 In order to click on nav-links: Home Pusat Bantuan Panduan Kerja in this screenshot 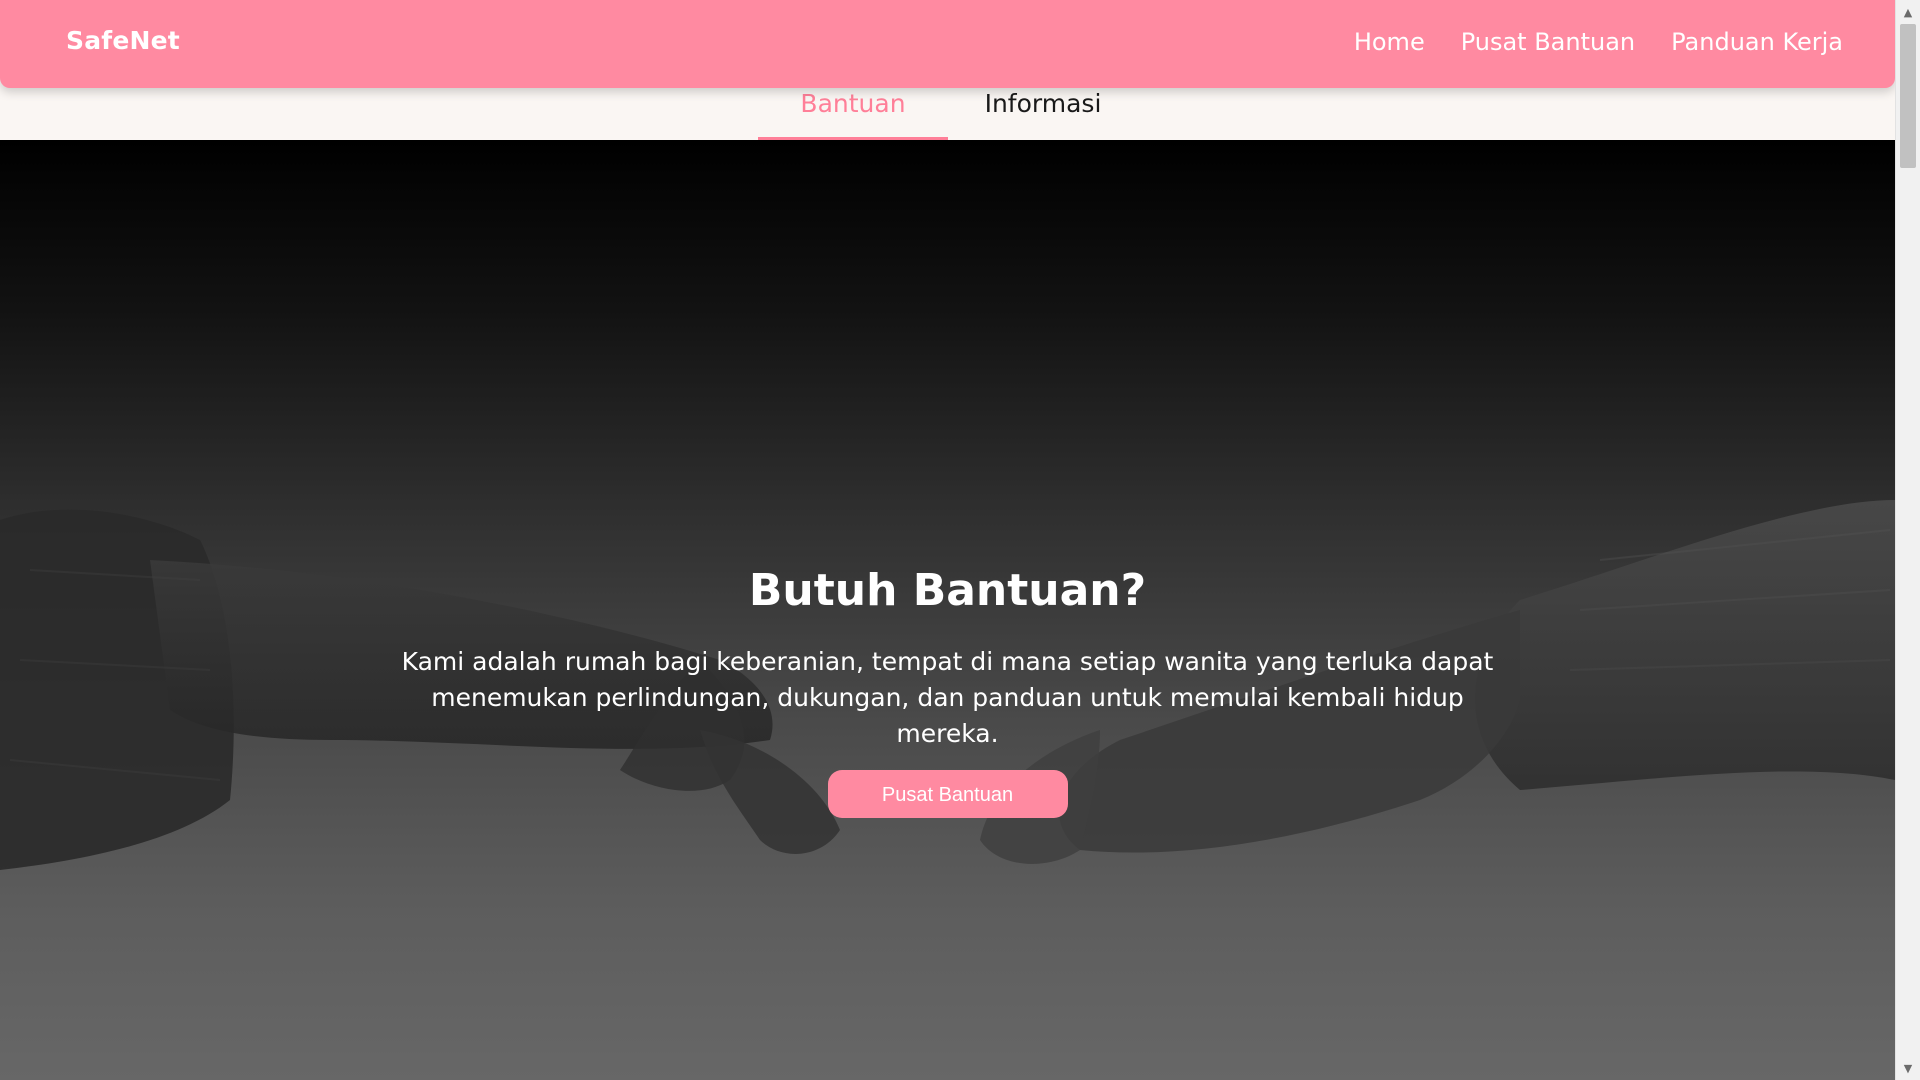, I will do `click(1598, 42)`.